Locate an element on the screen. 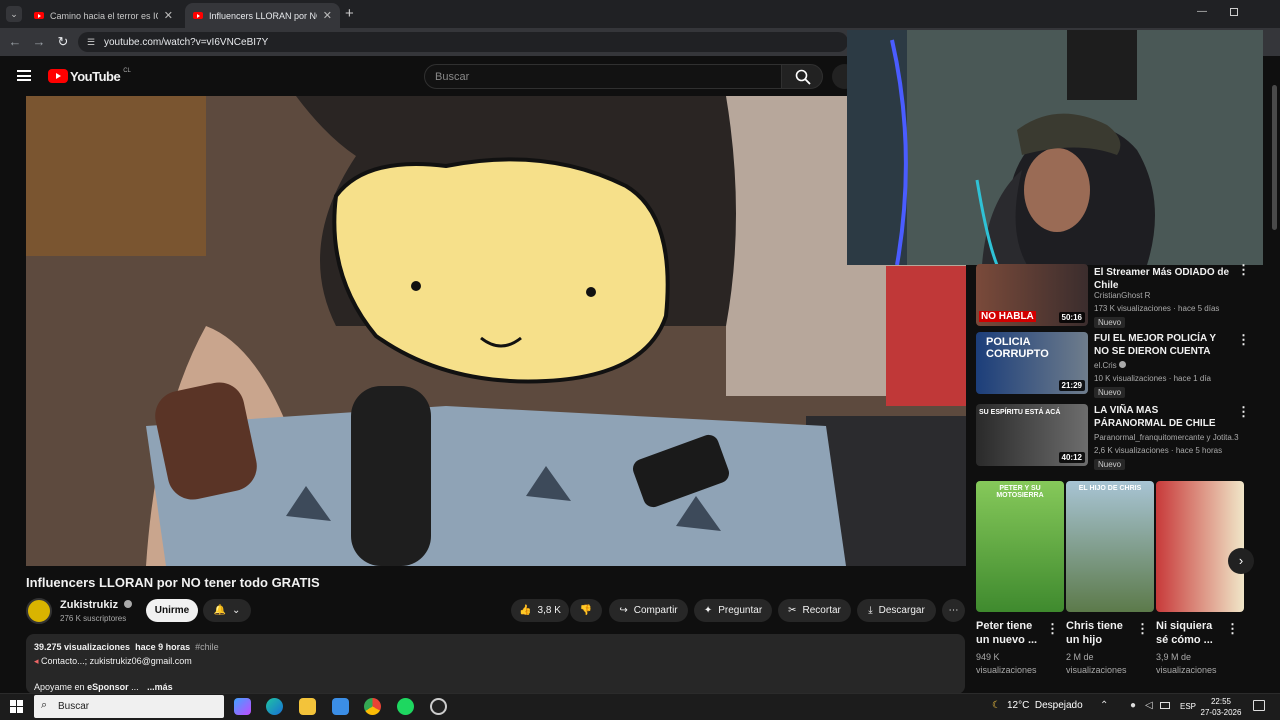  scrollbar is located at coordinates (1274, 157).